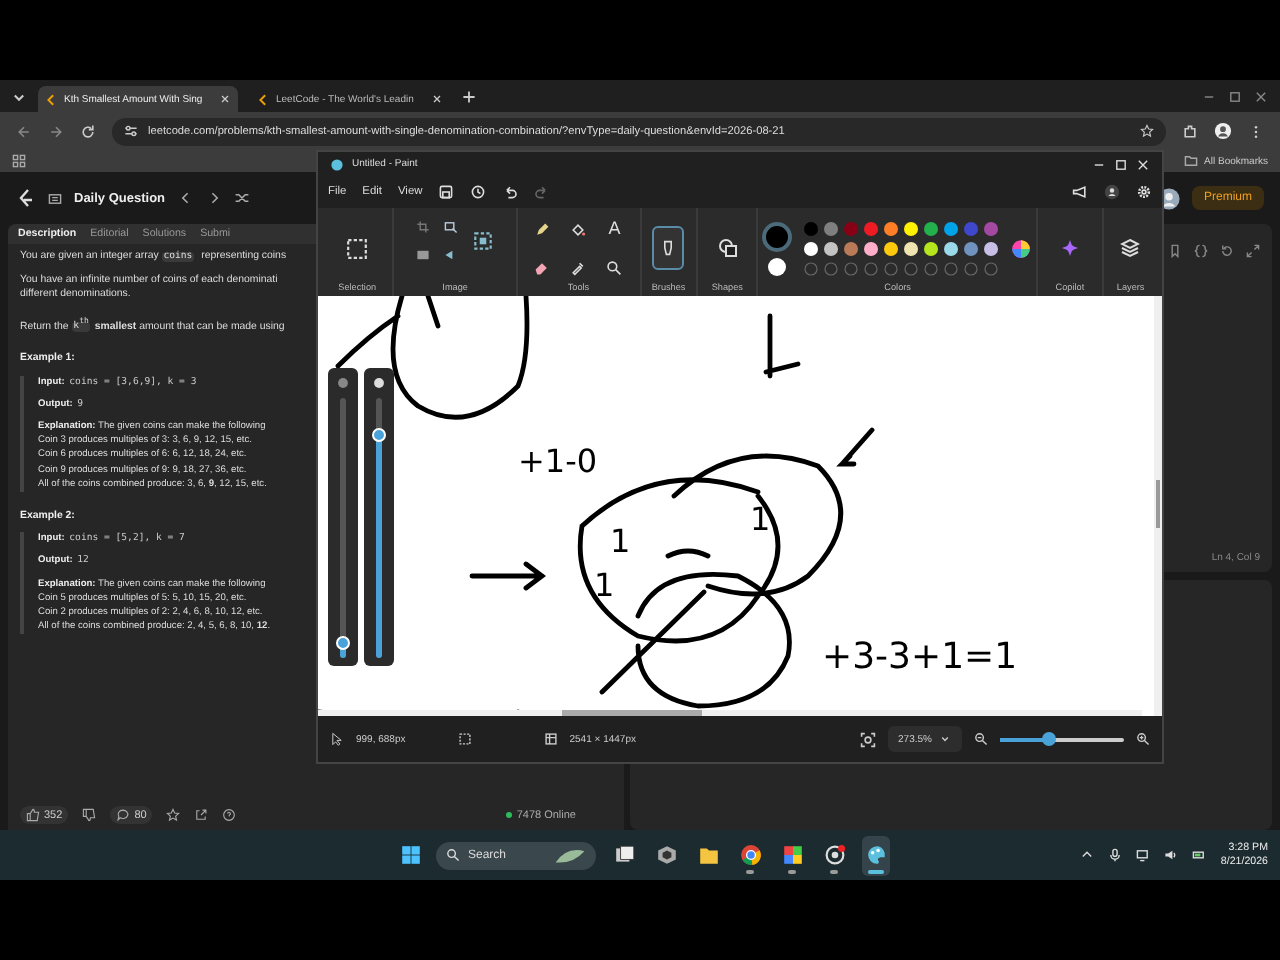 Image resolution: width=1280 pixels, height=960 pixels. What do you see at coordinates (89, 815) in the screenshot?
I see `dislike-icon` at bounding box center [89, 815].